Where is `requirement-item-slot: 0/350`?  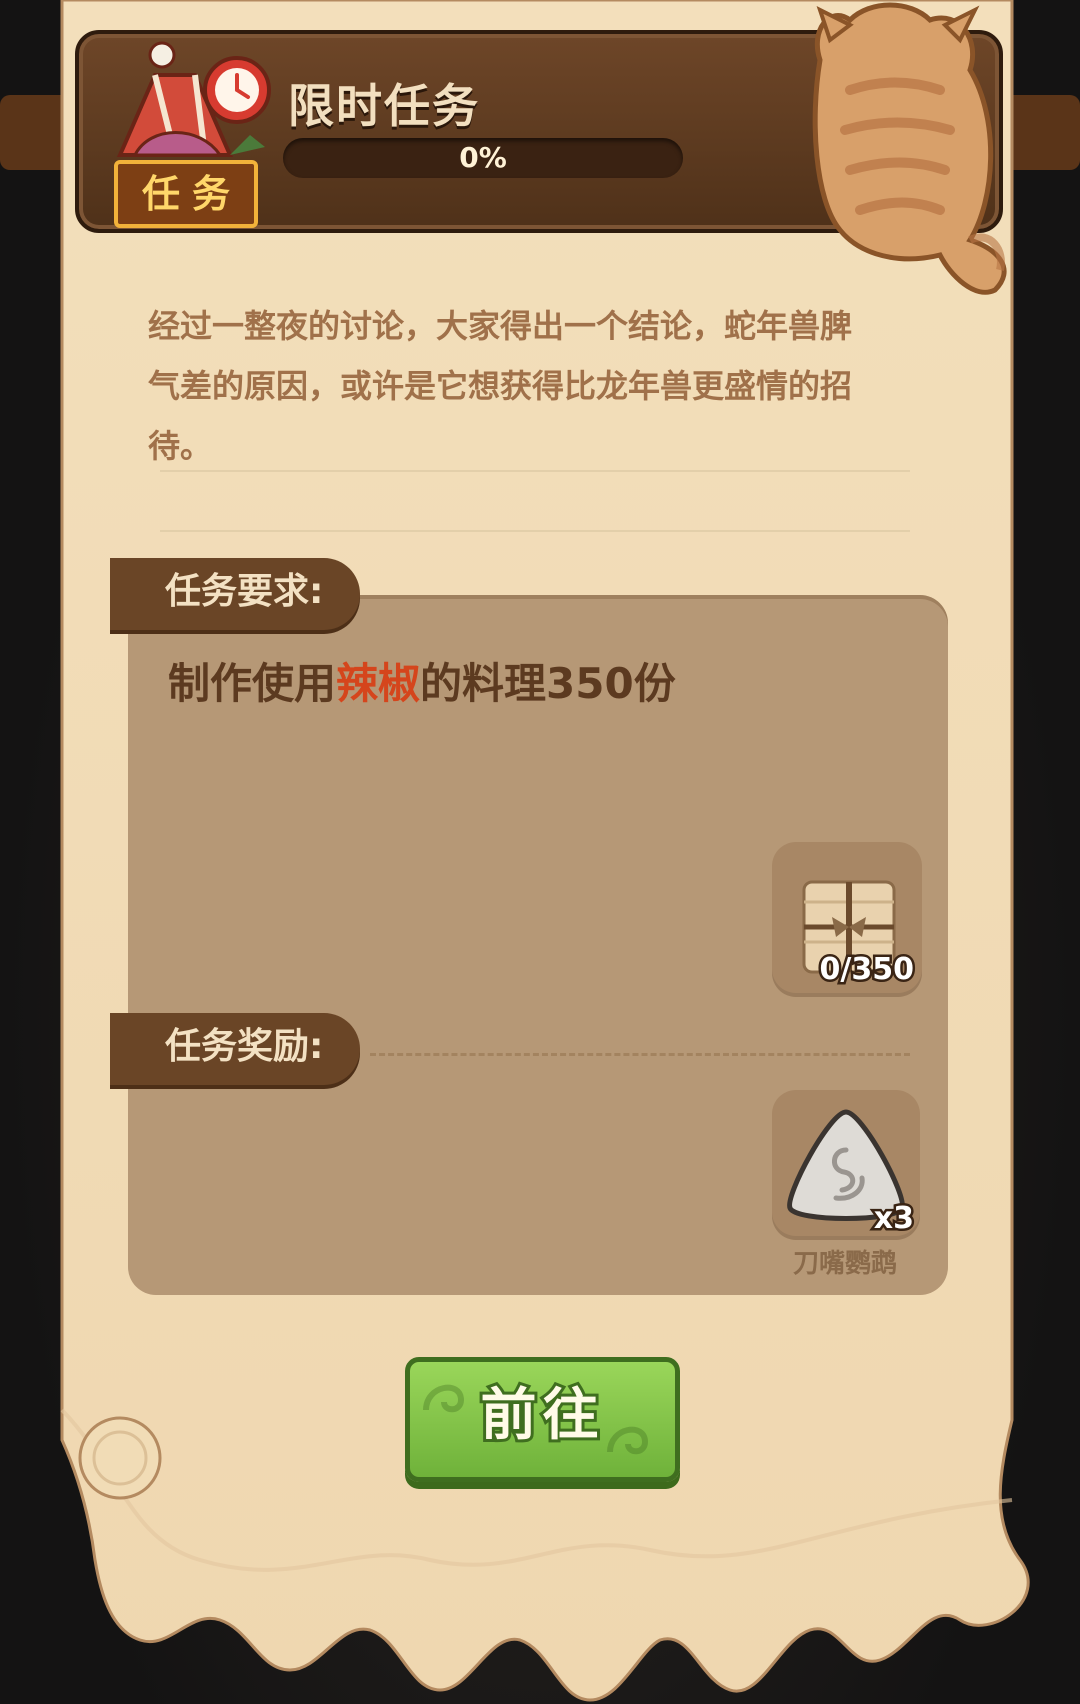 requirement-item-slot: 0/350 is located at coordinates (847, 919).